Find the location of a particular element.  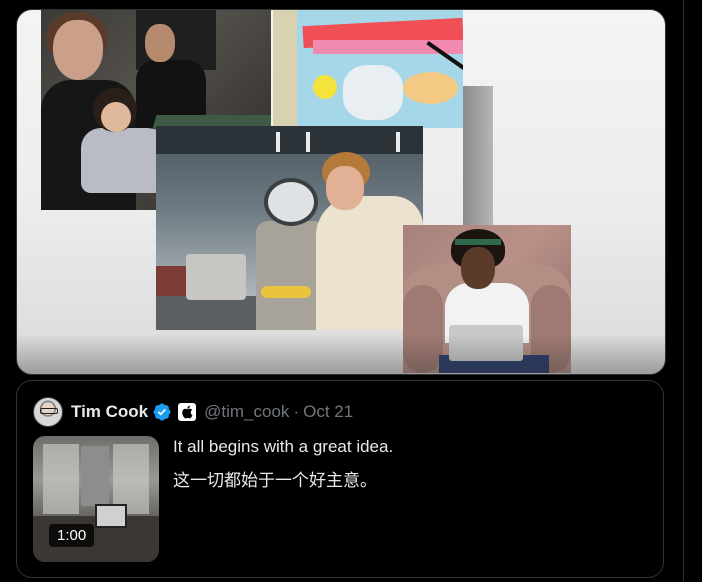

column-divider is located at coordinates (683, 291).